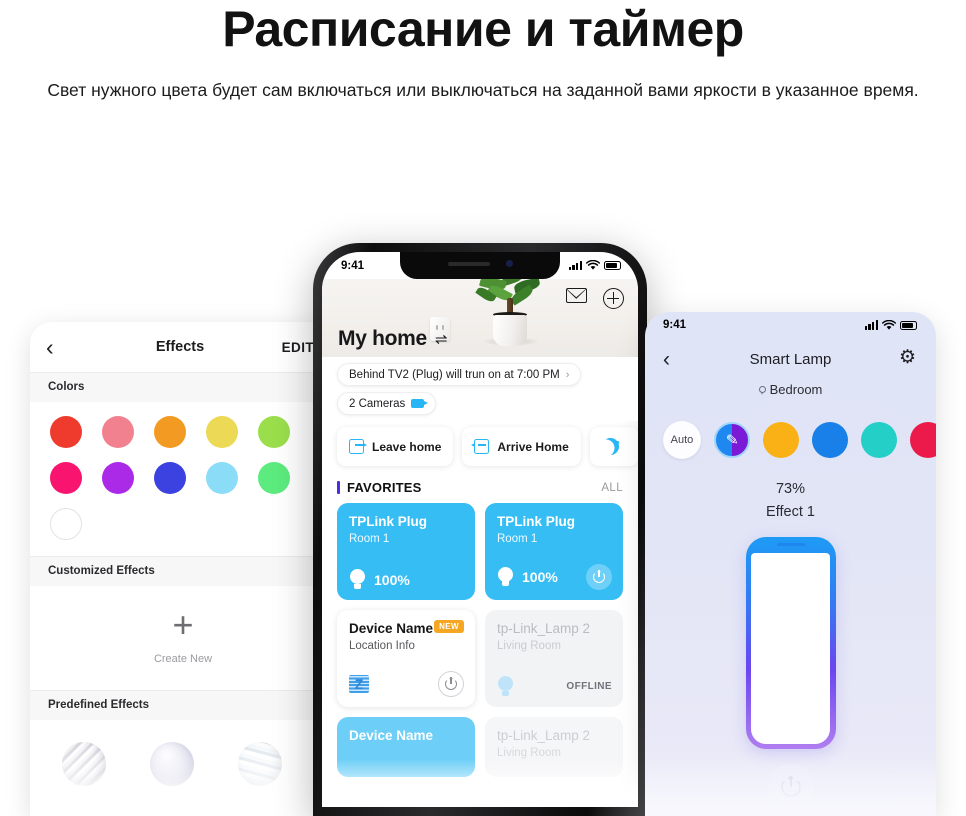 The width and height of the screenshot is (966, 816). I want to click on swap-arrows-icon: ⇌, so click(441, 339).